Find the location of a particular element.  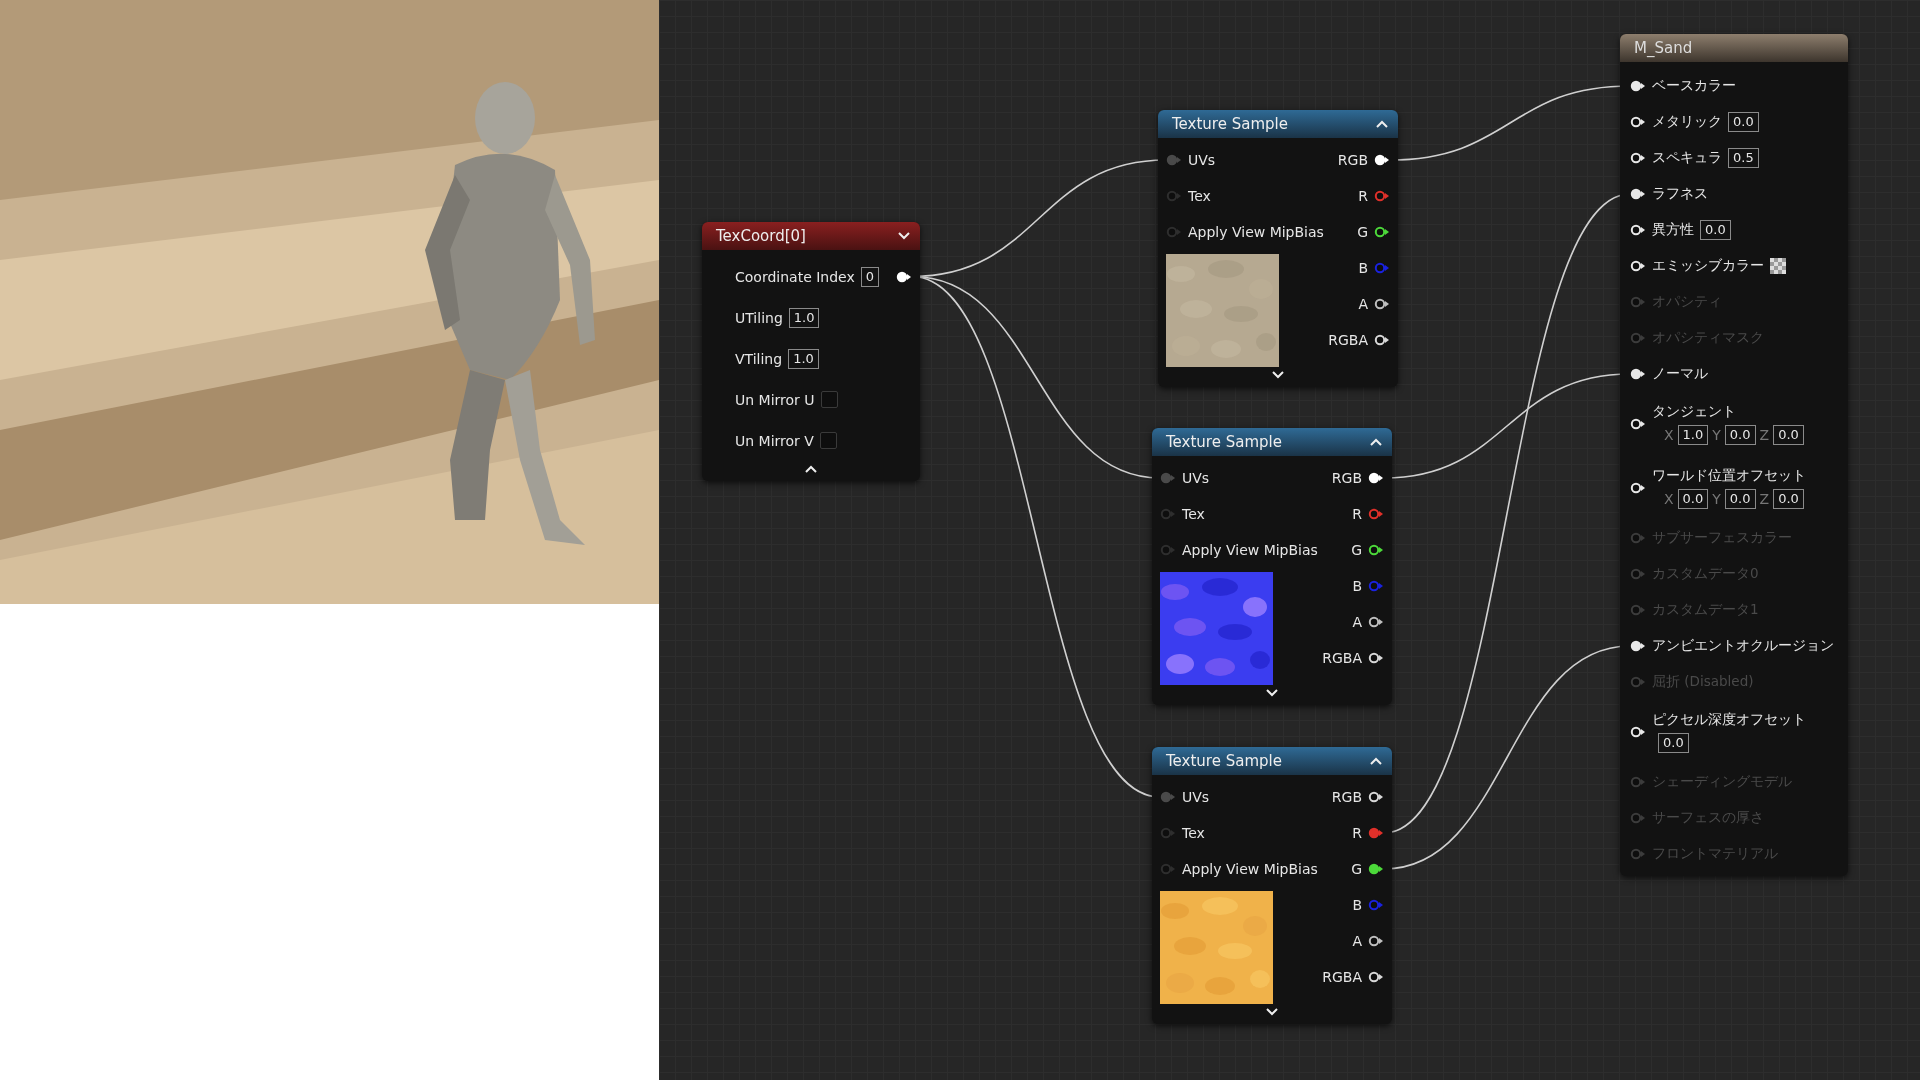

node-title: TexCoord[0] is located at coordinates (761, 236).